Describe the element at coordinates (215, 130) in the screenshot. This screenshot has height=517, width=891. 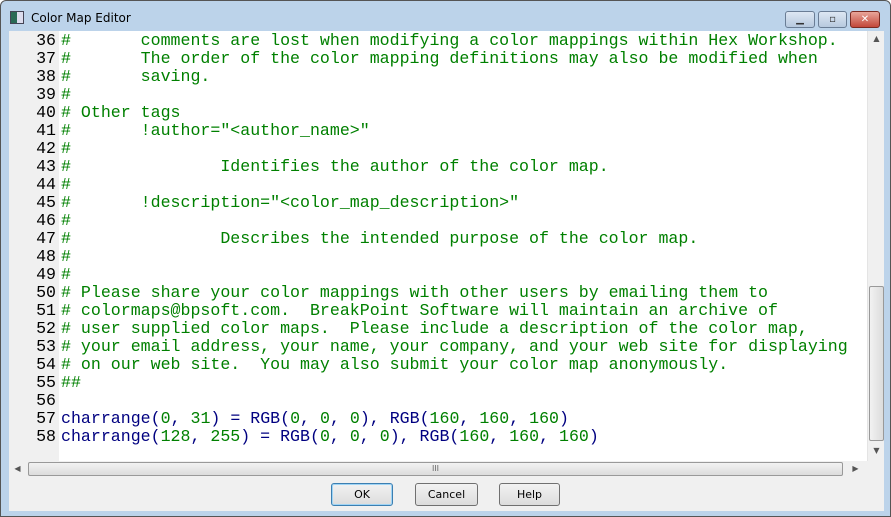
I see `comment-text: # !author="<author_name>"` at that location.